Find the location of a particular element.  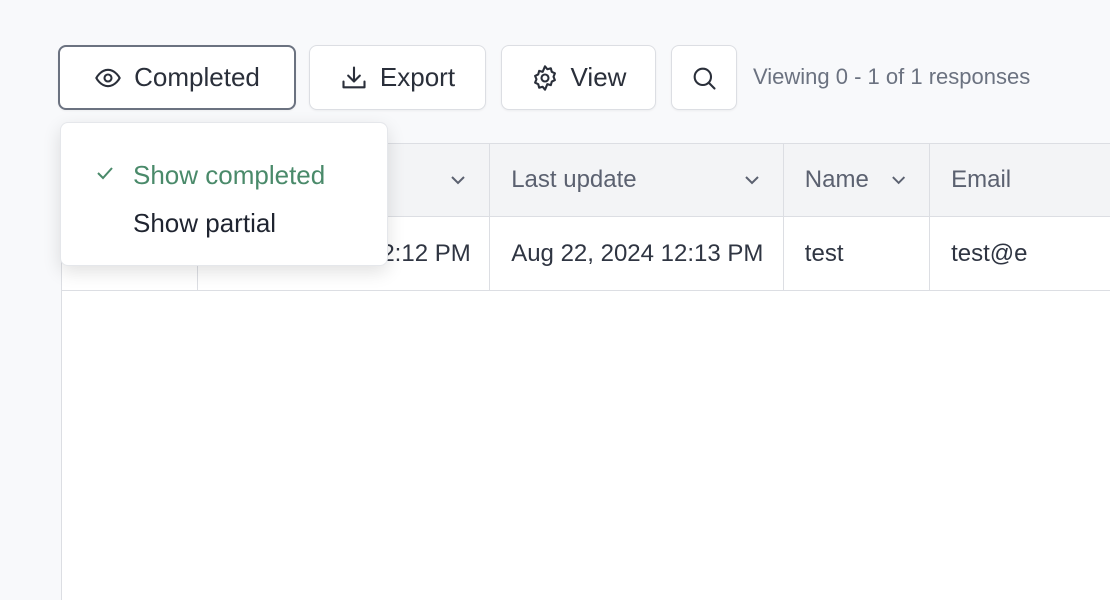

header-label: Last update is located at coordinates (574, 179).